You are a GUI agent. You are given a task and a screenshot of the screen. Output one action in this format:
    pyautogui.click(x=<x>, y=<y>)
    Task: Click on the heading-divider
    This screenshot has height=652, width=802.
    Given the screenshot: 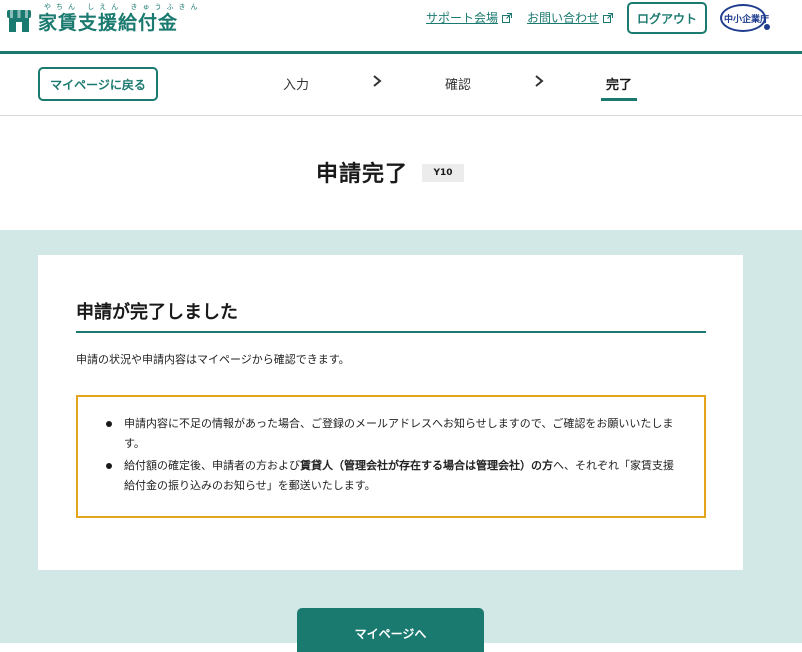 What is the action you would take?
    pyautogui.click(x=391, y=332)
    